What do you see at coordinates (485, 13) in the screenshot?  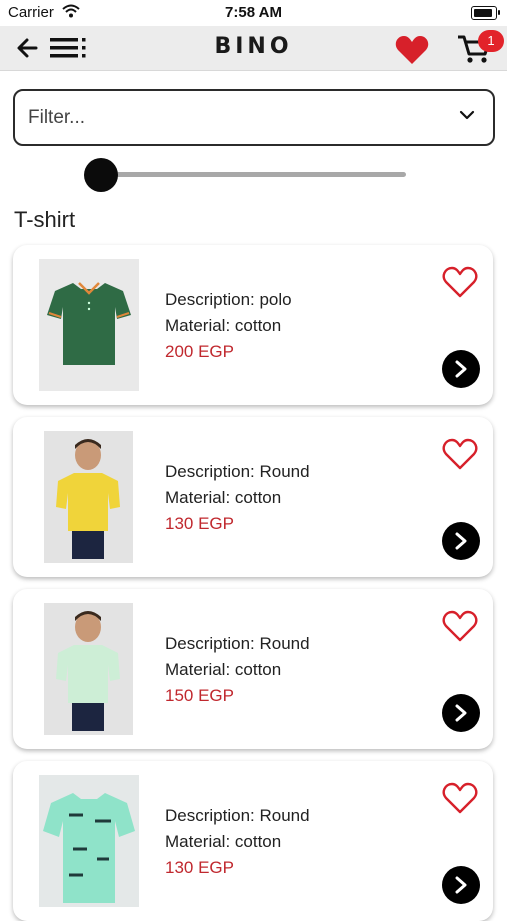 I see `battery-icon` at bounding box center [485, 13].